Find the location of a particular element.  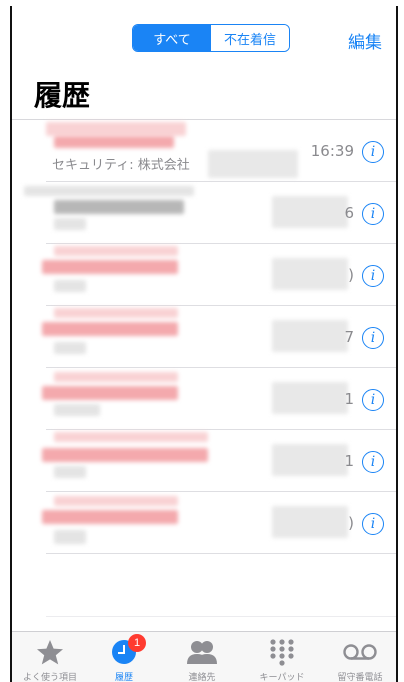

keypad-icon is located at coordinates (282, 652).